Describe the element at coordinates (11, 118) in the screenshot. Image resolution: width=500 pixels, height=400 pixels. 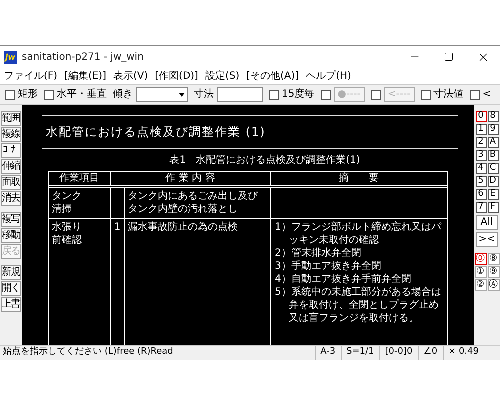
I see `tool-button: 範囲` at that location.